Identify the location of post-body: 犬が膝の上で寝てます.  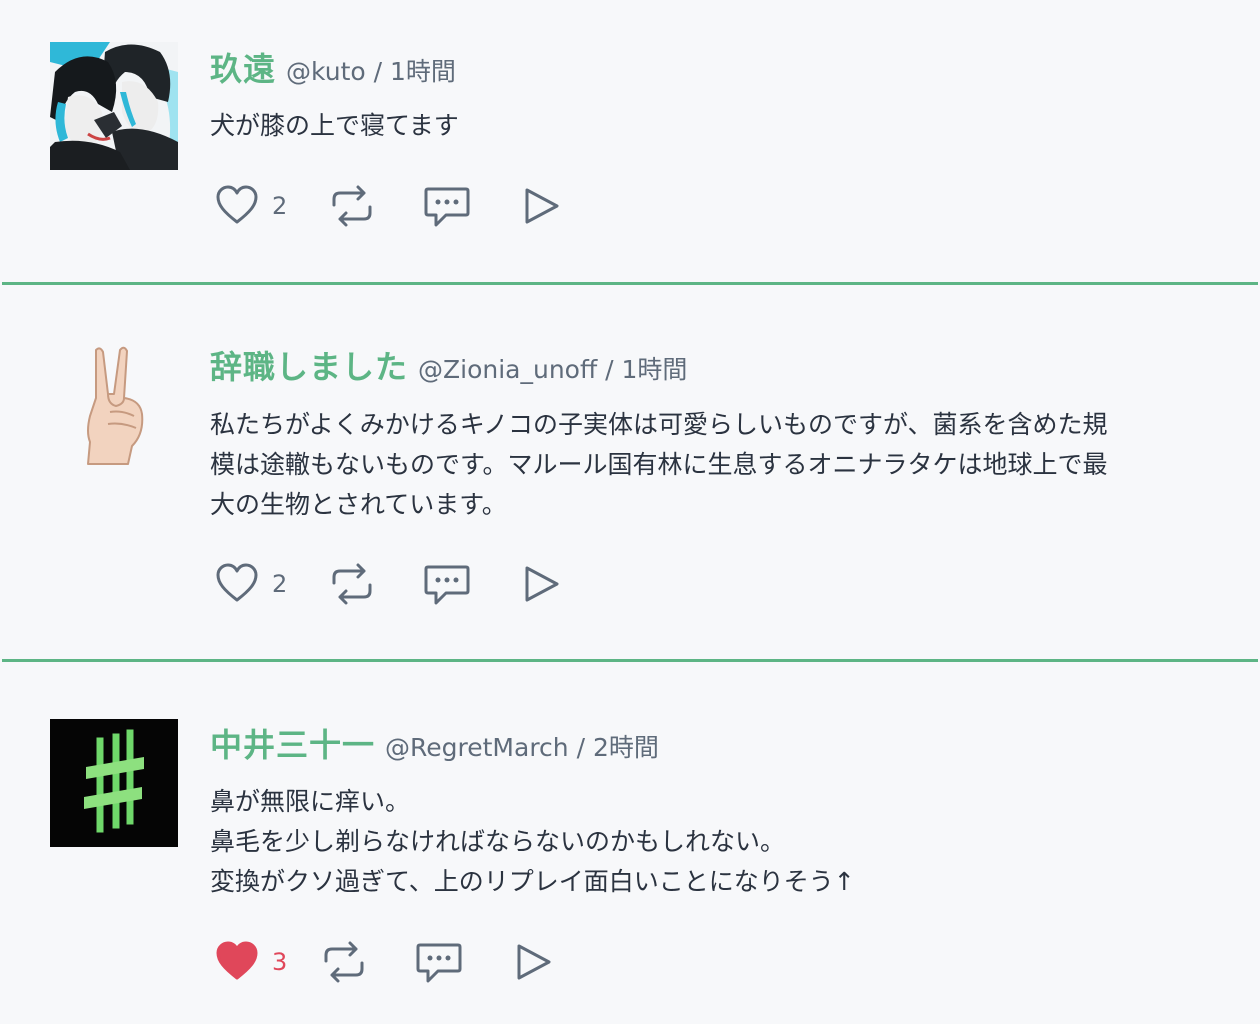
(720, 126).